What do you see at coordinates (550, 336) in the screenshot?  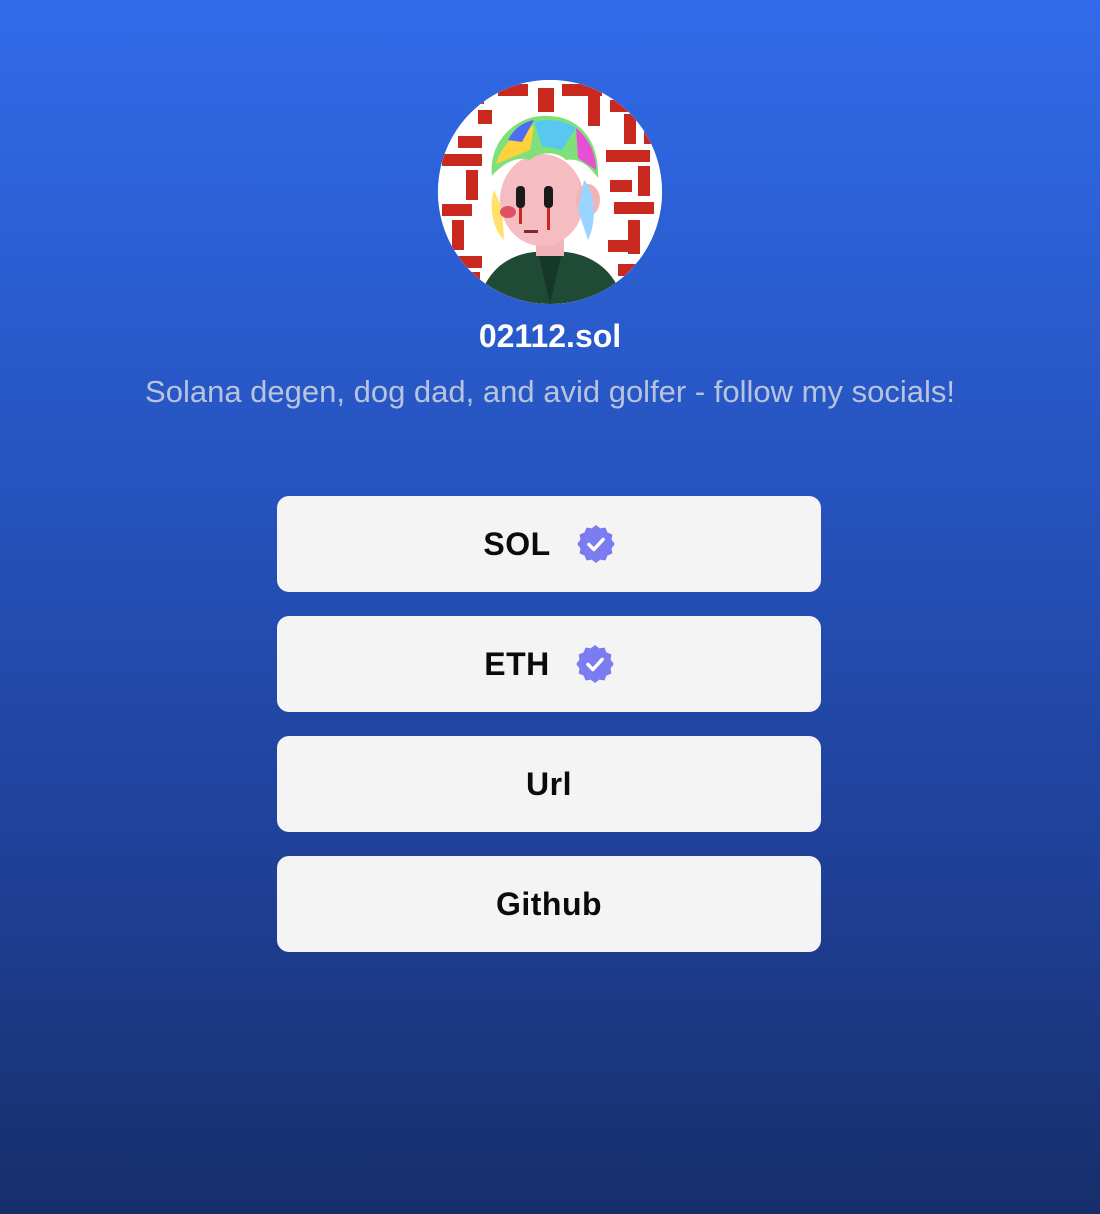 I see `username: 02112.sol` at bounding box center [550, 336].